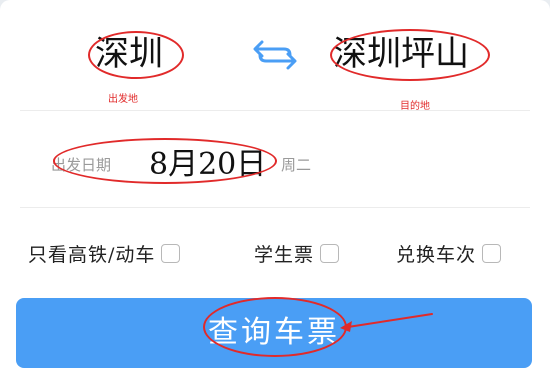 This screenshot has width=550, height=375. I want to click on high-speed-only-checkbox, so click(171, 253).